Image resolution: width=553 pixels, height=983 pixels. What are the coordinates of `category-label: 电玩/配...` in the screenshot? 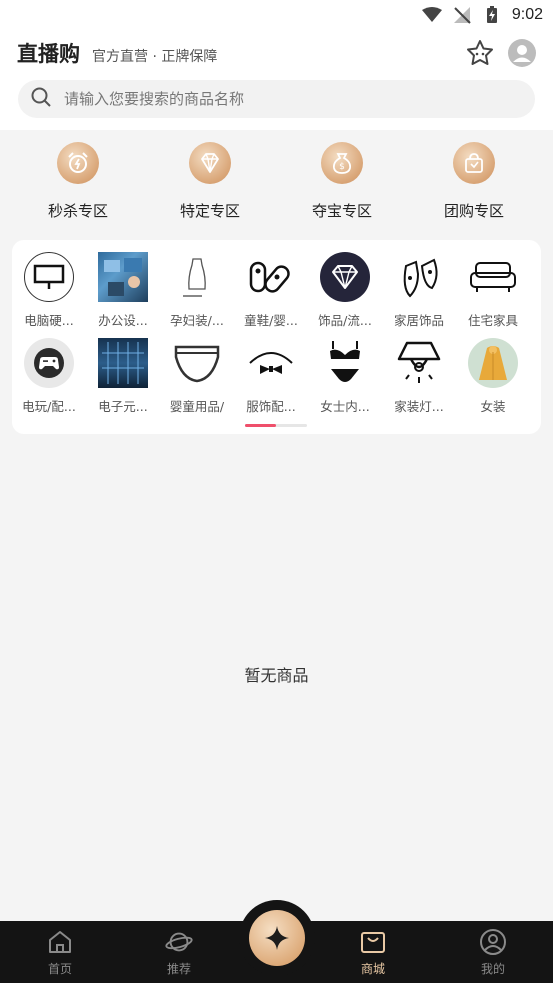 It's located at (49, 406).